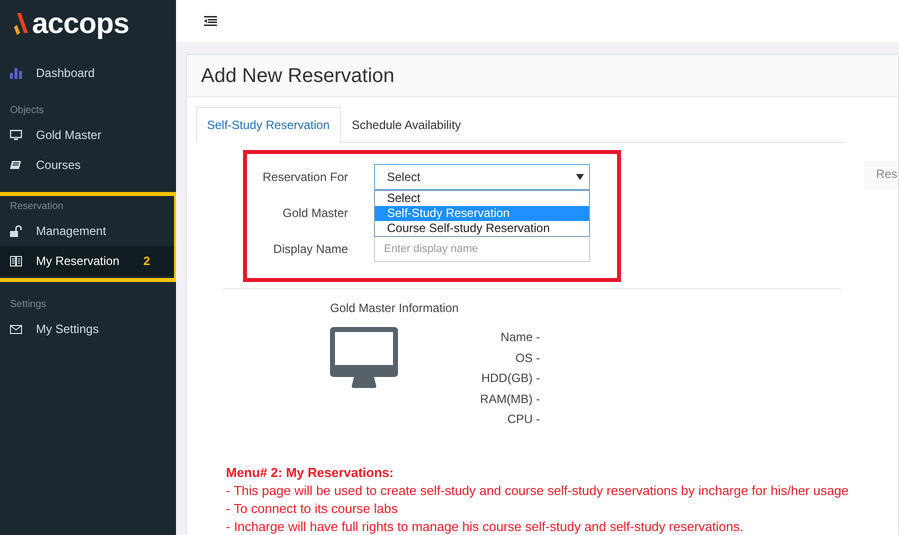 This screenshot has height=535, width=899. What do you see at coordinates (88, 165) in the screenshot?
I see `sidebar-item: Courses` at bounding box center [88, 165].